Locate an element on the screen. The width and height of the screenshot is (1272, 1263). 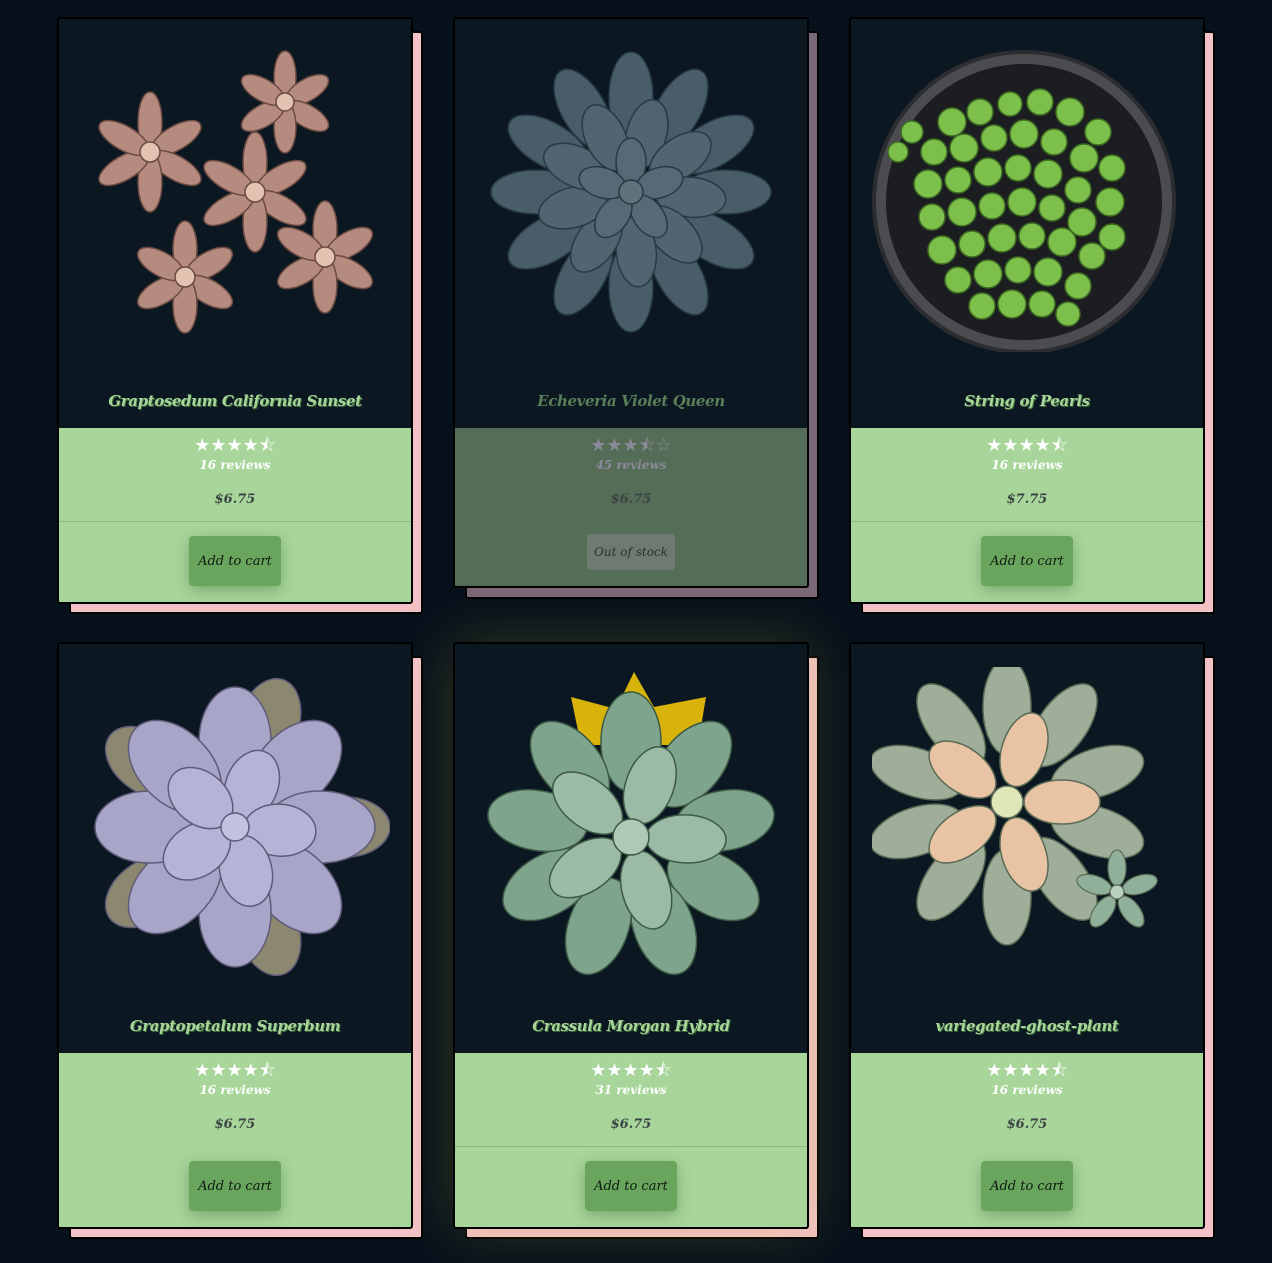
graptopetalum-rosette-icon is located at coordinates (242, 826).